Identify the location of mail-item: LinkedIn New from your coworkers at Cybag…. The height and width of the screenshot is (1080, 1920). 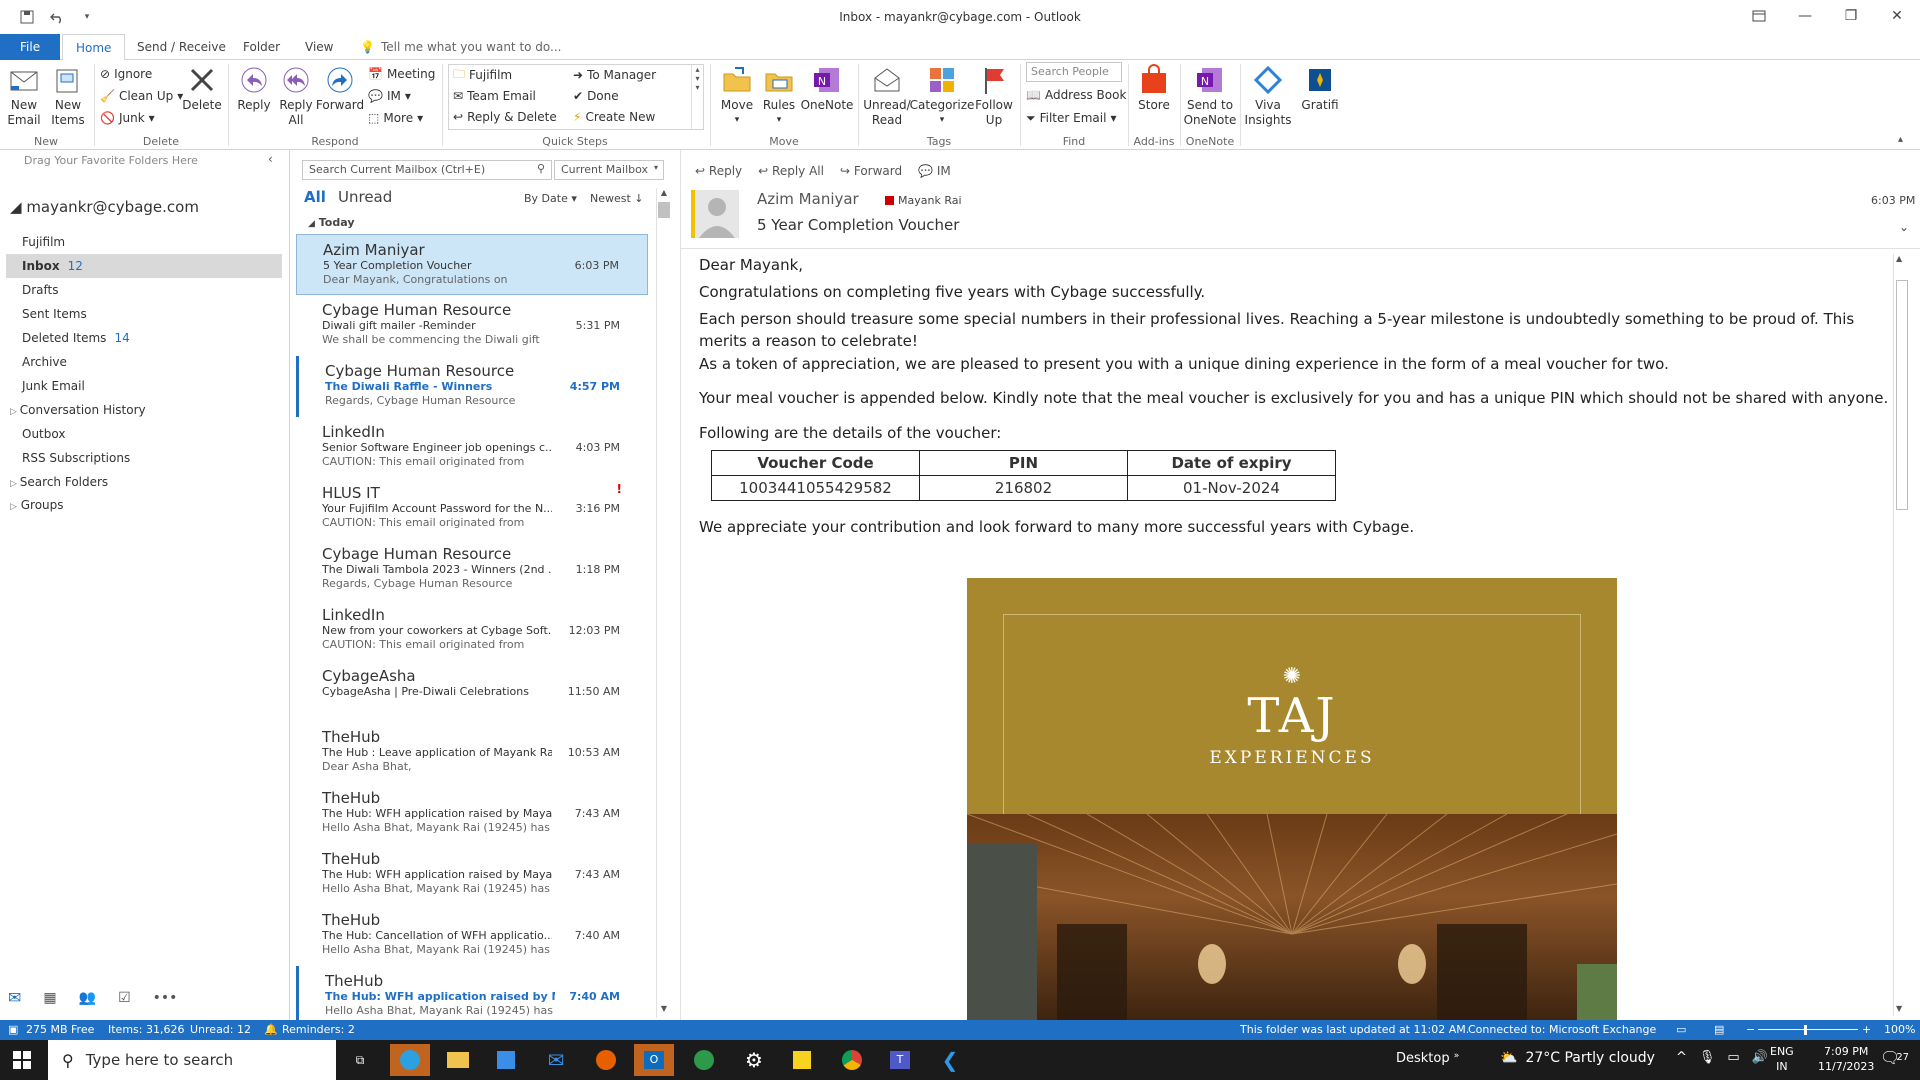
(472, 630).